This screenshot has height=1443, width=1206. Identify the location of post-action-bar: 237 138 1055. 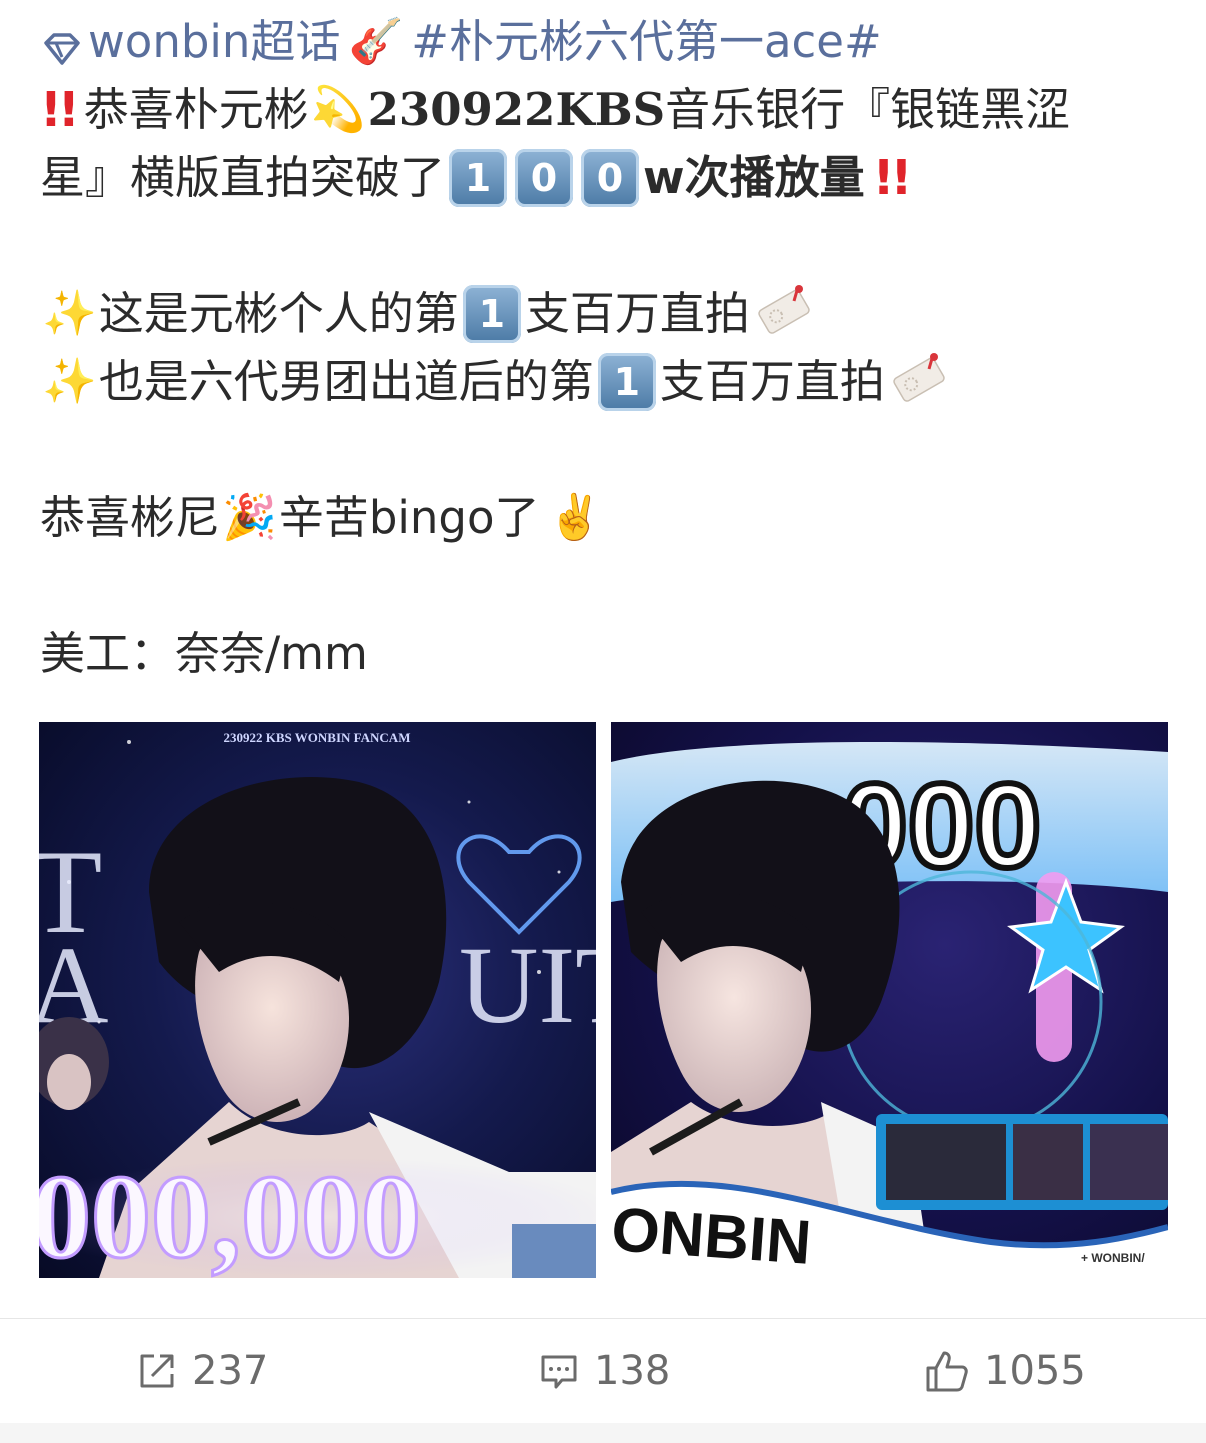
(603, 1371).